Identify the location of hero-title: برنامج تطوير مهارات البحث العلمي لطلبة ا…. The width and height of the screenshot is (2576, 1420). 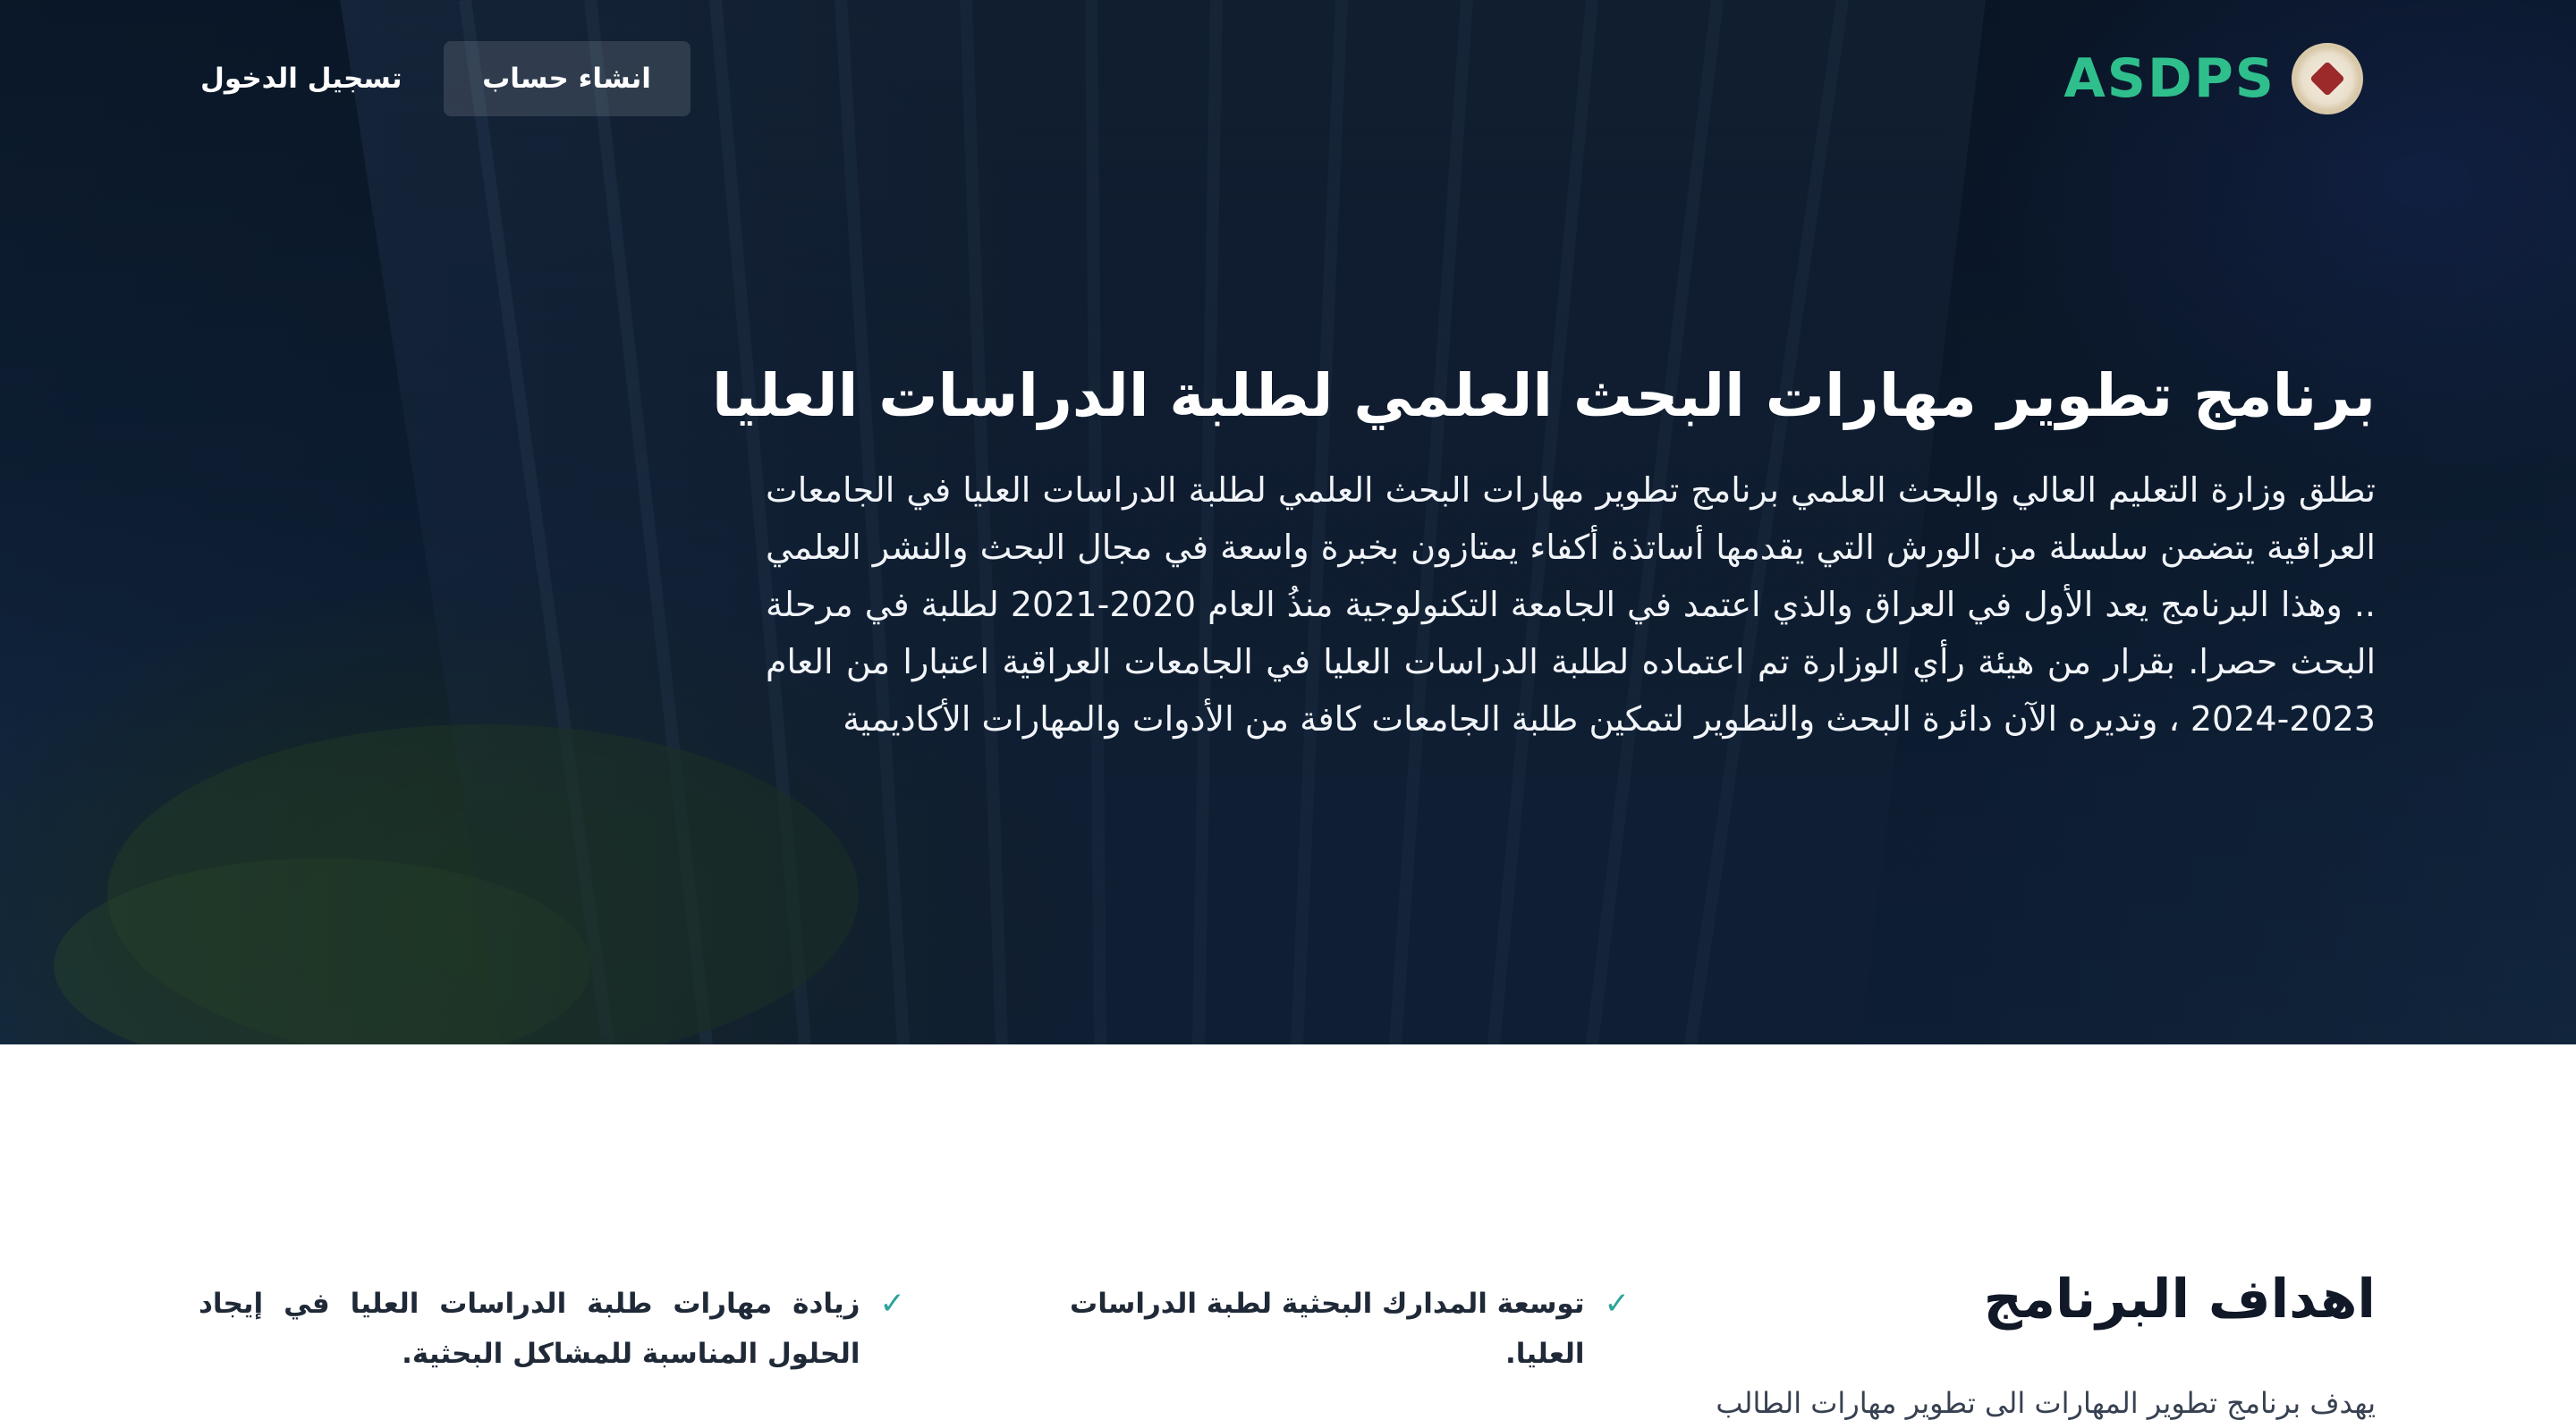
(1544, 396).